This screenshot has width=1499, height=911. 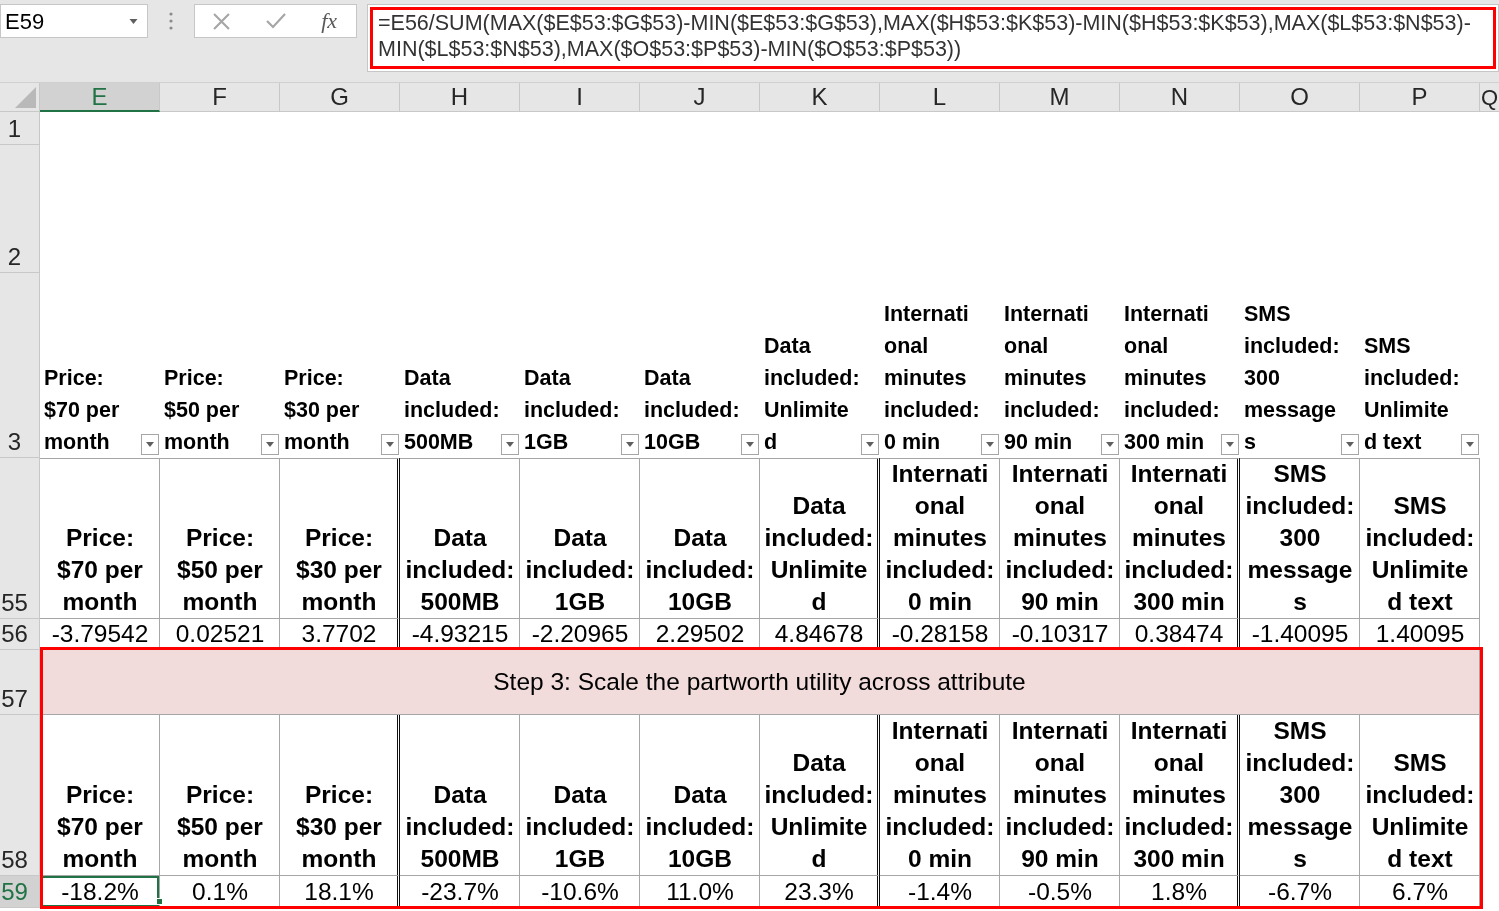 What do you see at coordinates (202, 410) in the screenshot?
I see `column-heading: Price: $50 per month` at bounding box center [202, 410].